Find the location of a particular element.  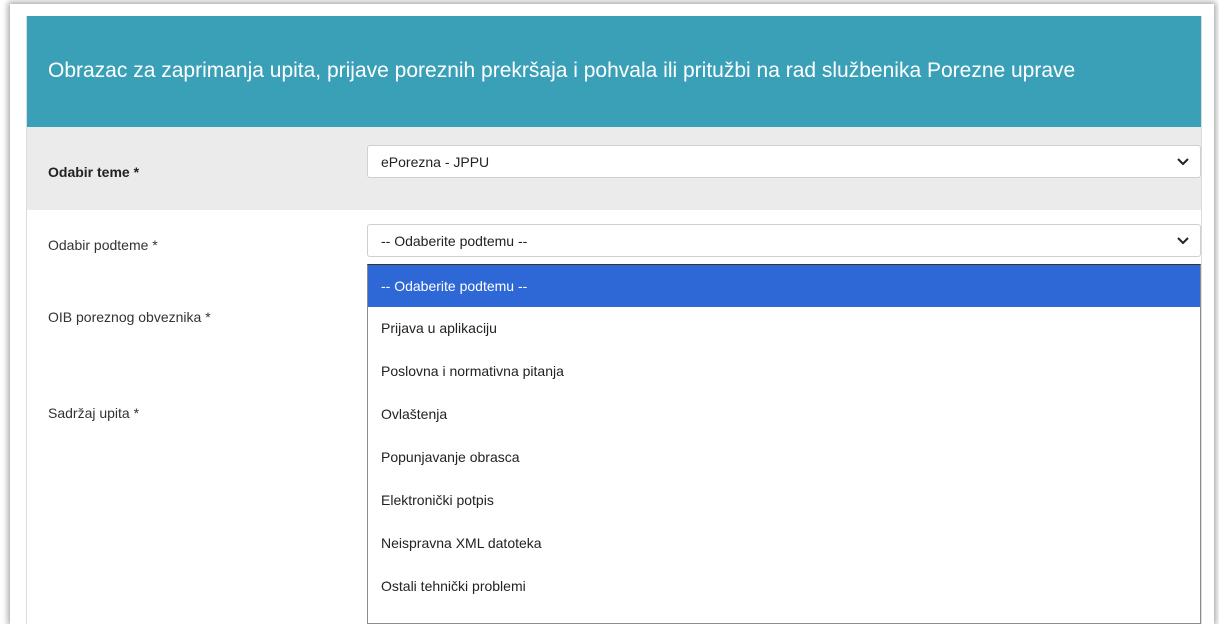

dropdown-option: Prijava u aplikaciju is located at coordinates (784, 328).